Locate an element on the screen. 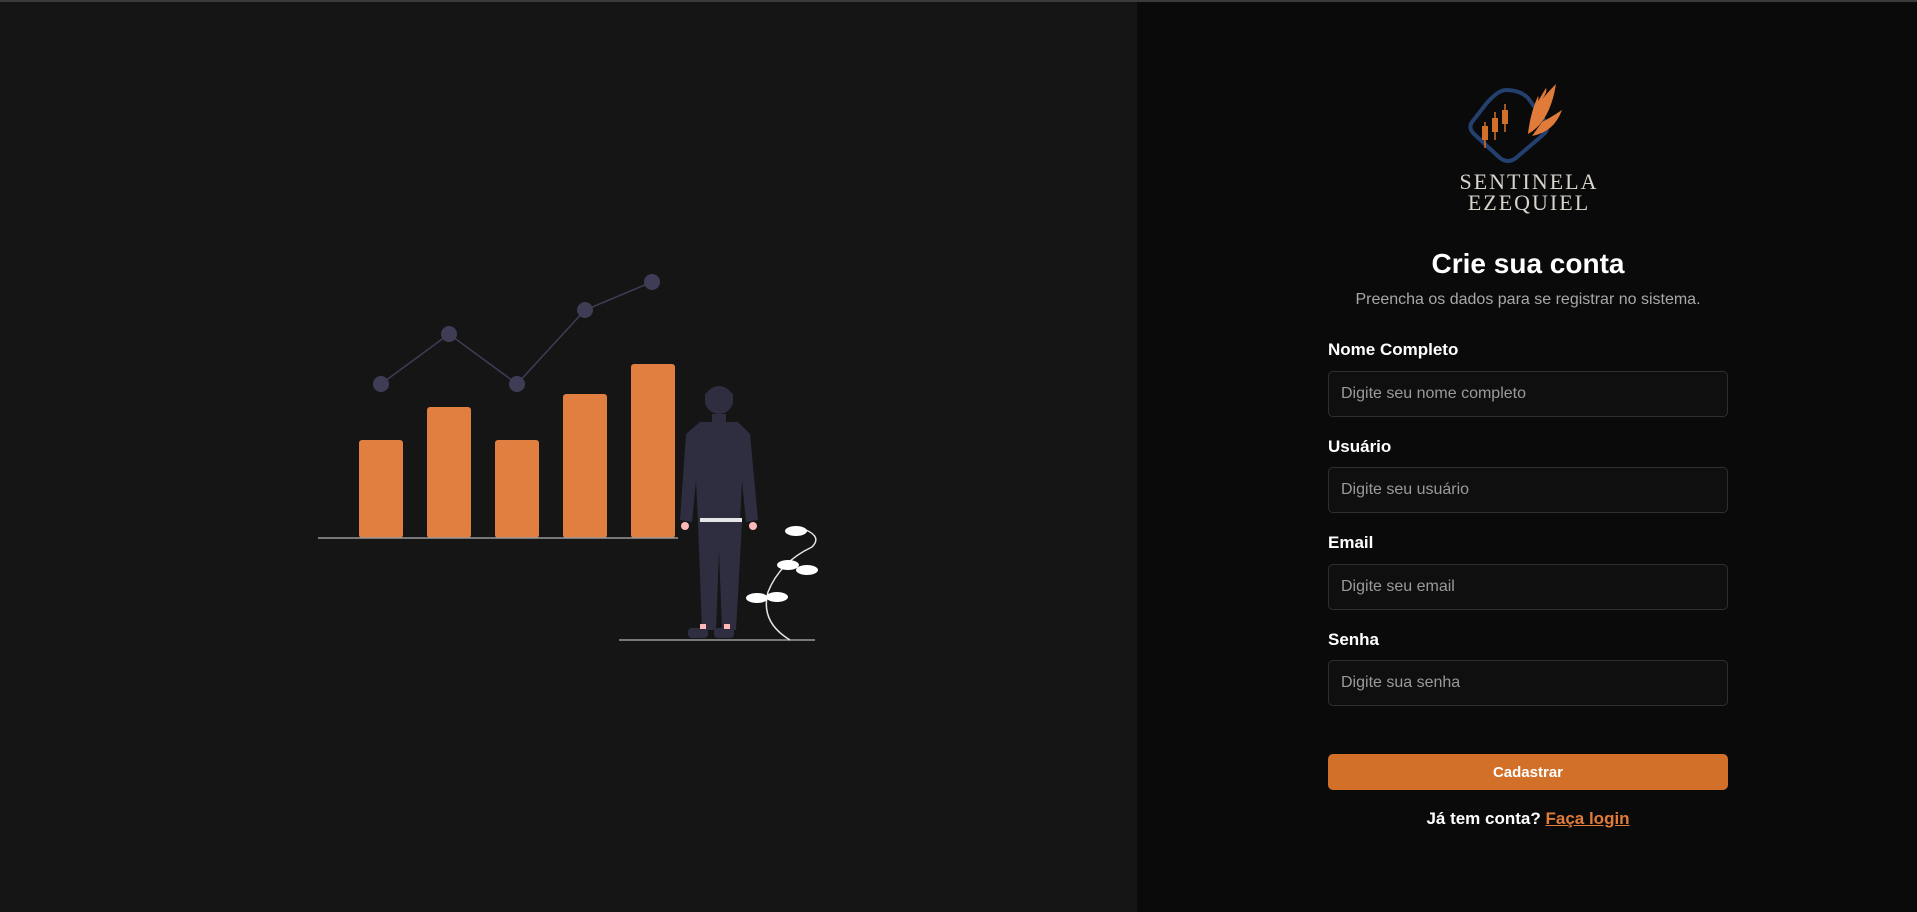 The image size is (1917, 912). password-label: Senha is located at coordinates (1354, 639).